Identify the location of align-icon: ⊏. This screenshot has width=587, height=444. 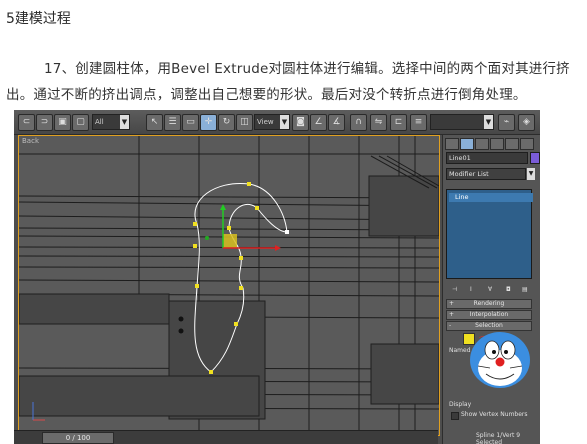
(398, 122).